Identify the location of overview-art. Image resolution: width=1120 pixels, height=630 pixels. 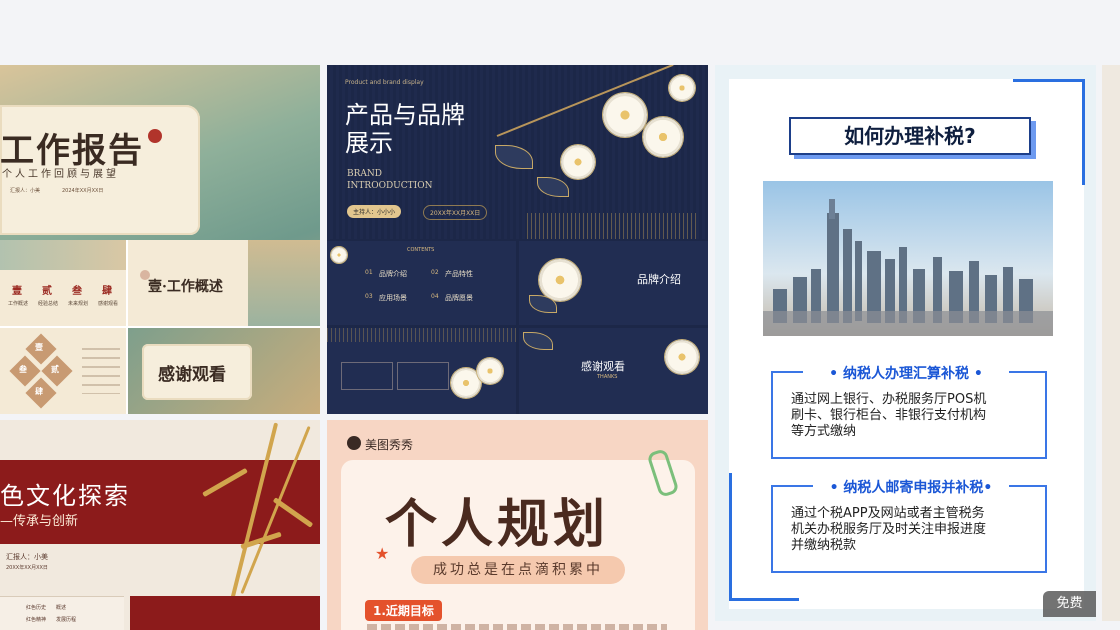
(284, 283).